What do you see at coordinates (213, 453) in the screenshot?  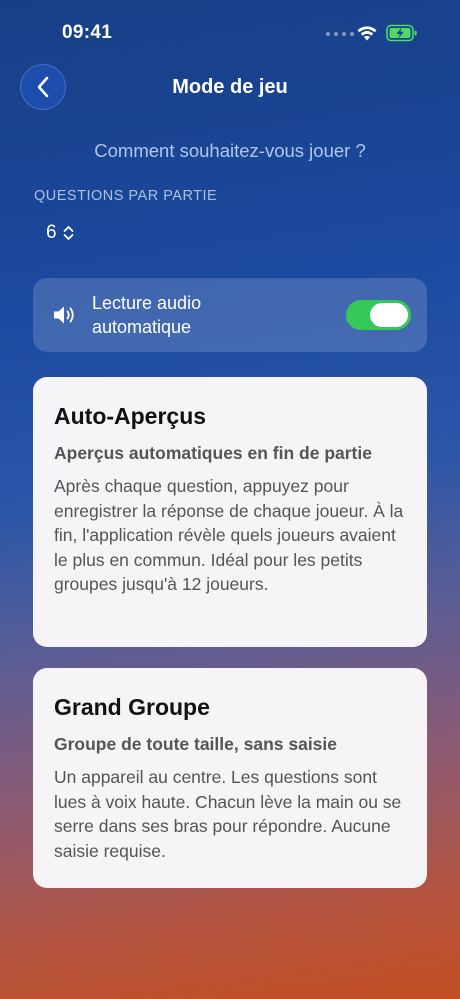 I see `mode-card-subtitle: Aperçus automatiques en fin de partie` at bounding box center [213, 453].